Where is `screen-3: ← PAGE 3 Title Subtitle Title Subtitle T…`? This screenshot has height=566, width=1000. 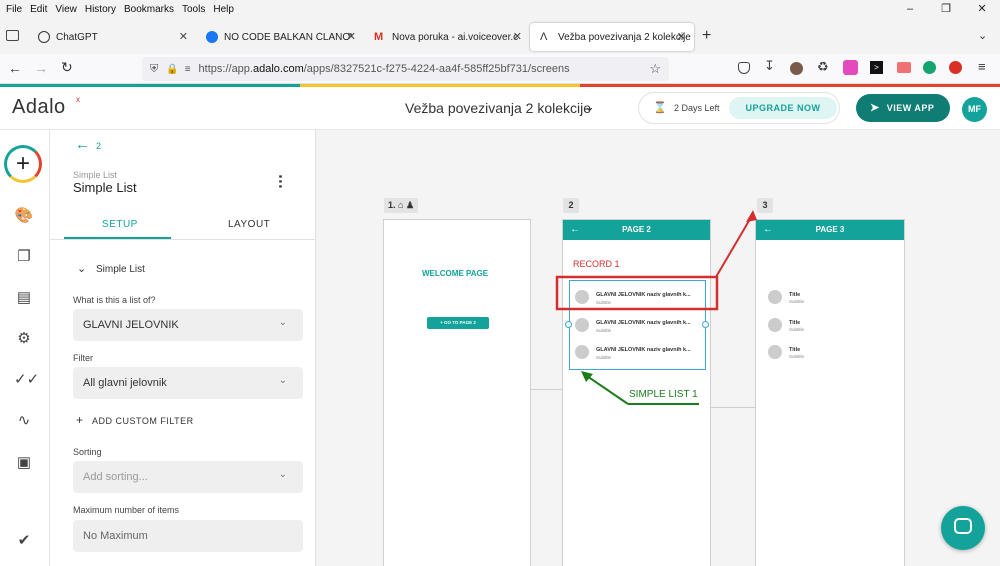
screen-3: ← PAGE 3 Title Subtitle Title Subtitle T… is located at coordinates (830, 392).